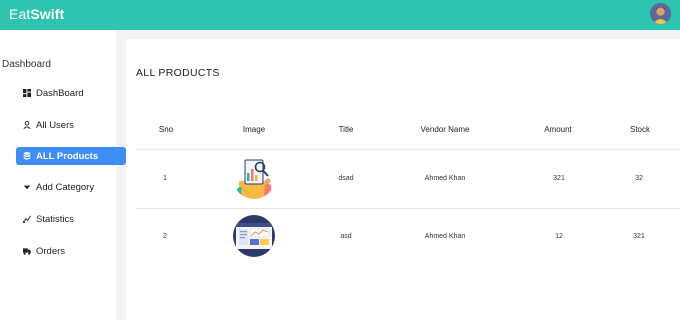 The height and width of the screenshot is (320, 680). Describe the element at coordinates (340, 15) in the screenshot. I see `top-bar: EatSwift` at that location.